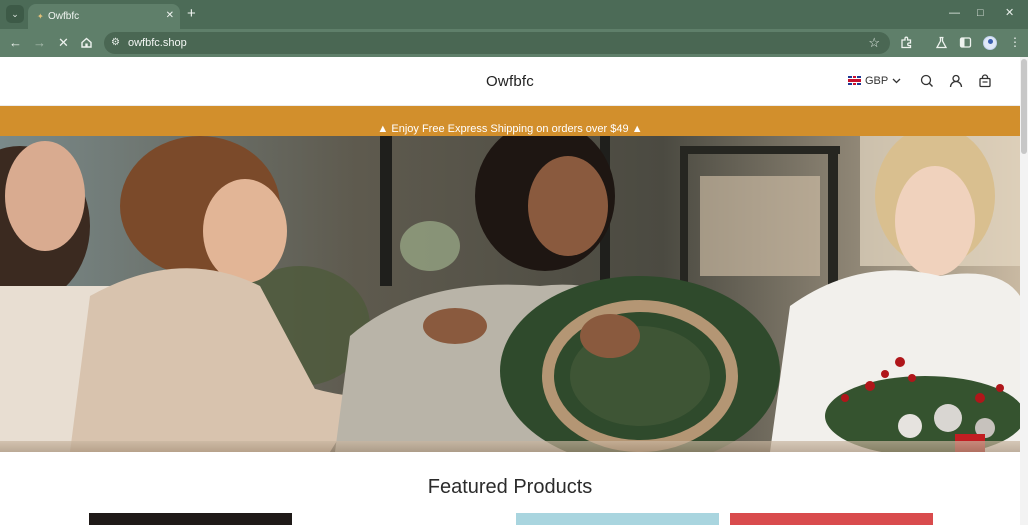 The width and height of the screenshot is (1028, 525). What do you see at coordinates (927, 81) in the screenshot?
I see `search-icon` at bounding box center [927, 81].